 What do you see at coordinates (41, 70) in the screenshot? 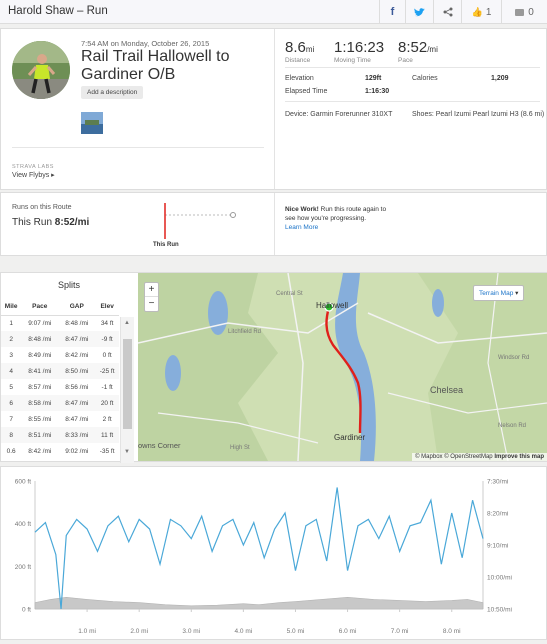
I see `avatar` at bounding box center [41, 70].